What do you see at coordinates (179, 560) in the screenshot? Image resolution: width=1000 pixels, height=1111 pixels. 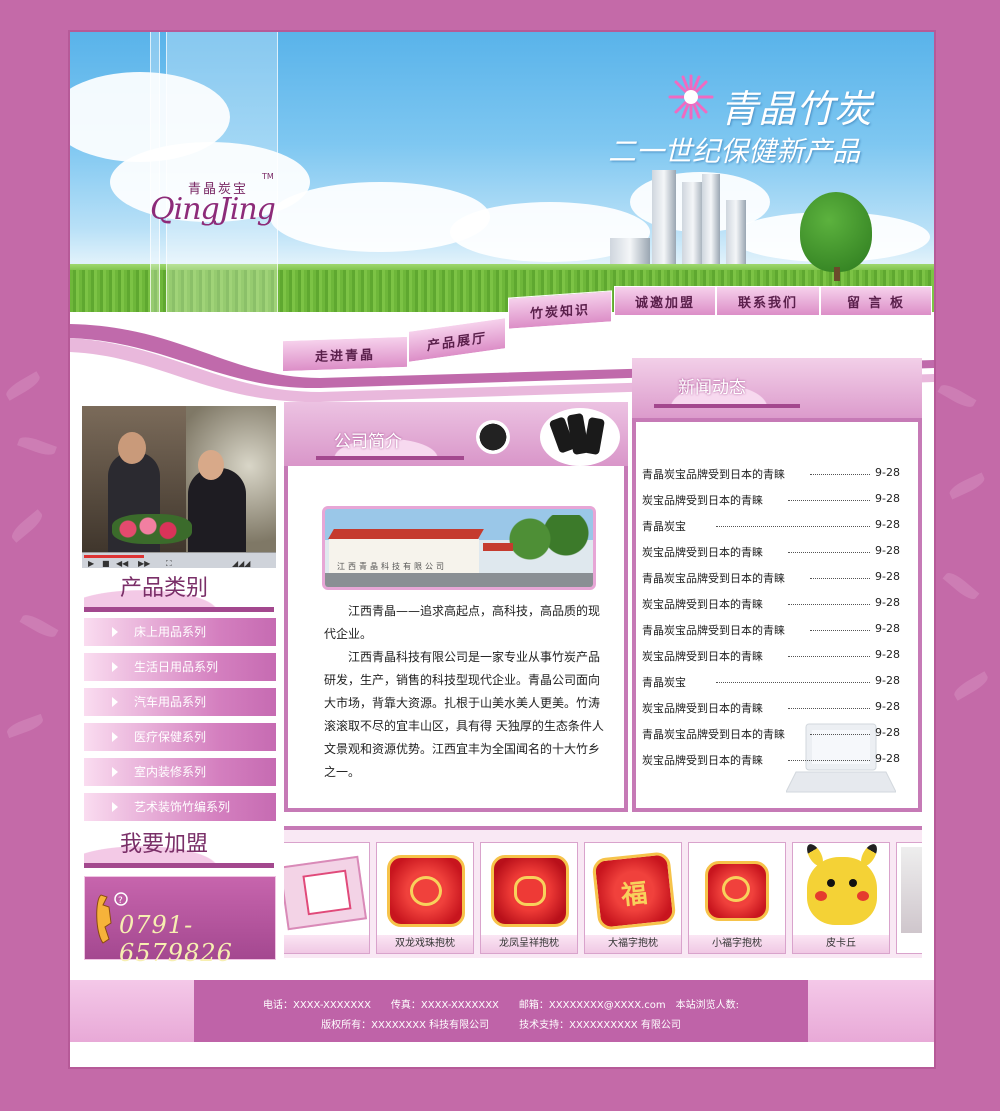 I see `video-controls: ▶ ■ ◀◀ ▶▶ ⛶ ◢◢◢` at bounding box center [179, 560].